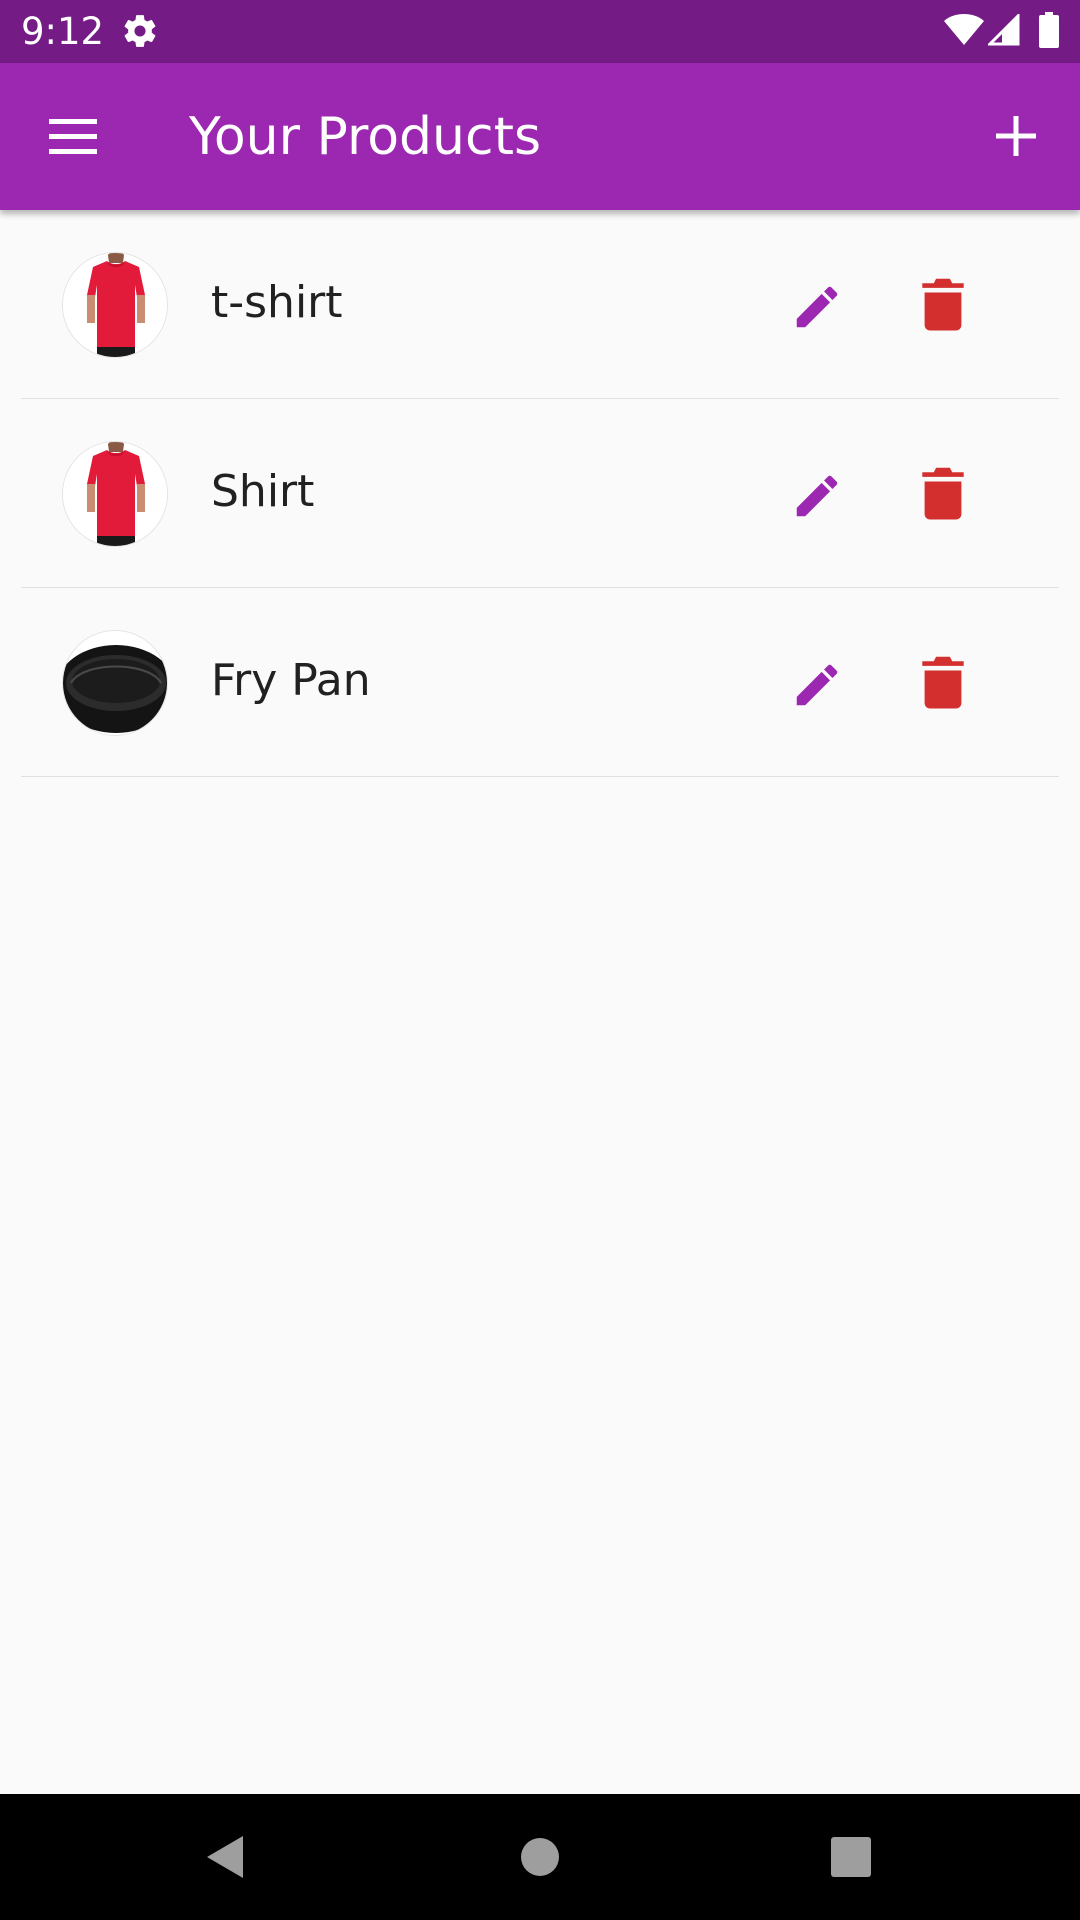 Image resolution: width=1080 pixels, height=1920 pixels. I want to click on product-row: t-shirt, so click(540, 304).